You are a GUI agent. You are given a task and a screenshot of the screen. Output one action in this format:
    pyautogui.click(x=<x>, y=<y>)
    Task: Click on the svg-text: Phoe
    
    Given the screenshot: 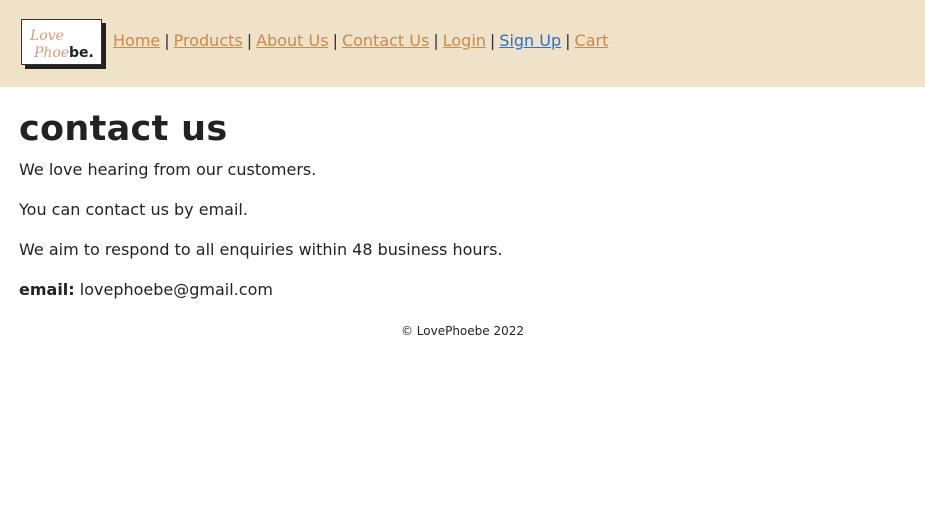 What is the action you would take?
    pyautogui.click(x=51, y=53)
    